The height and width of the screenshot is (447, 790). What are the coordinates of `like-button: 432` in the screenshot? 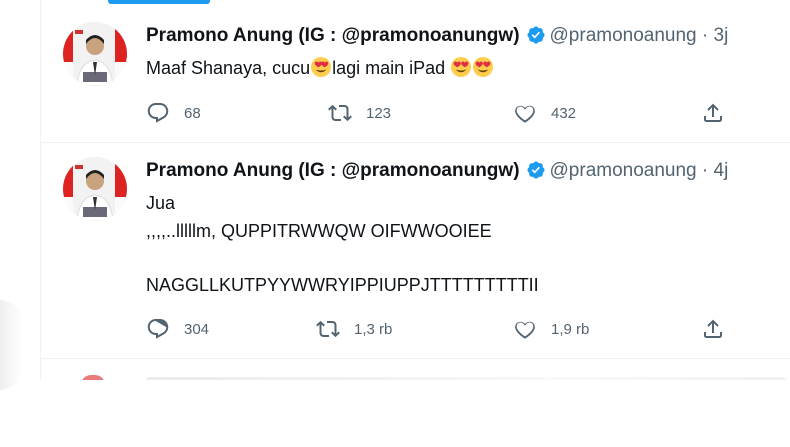 It's located at (544, 113).